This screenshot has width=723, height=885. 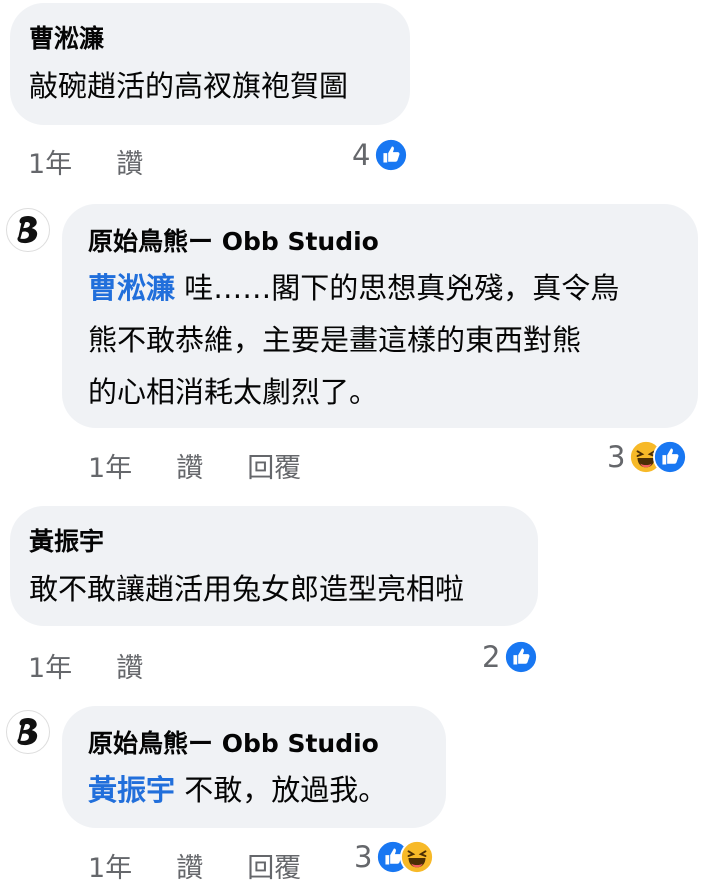 I want to click on comment-author: 黃振宇, so click(x=283, y=542).